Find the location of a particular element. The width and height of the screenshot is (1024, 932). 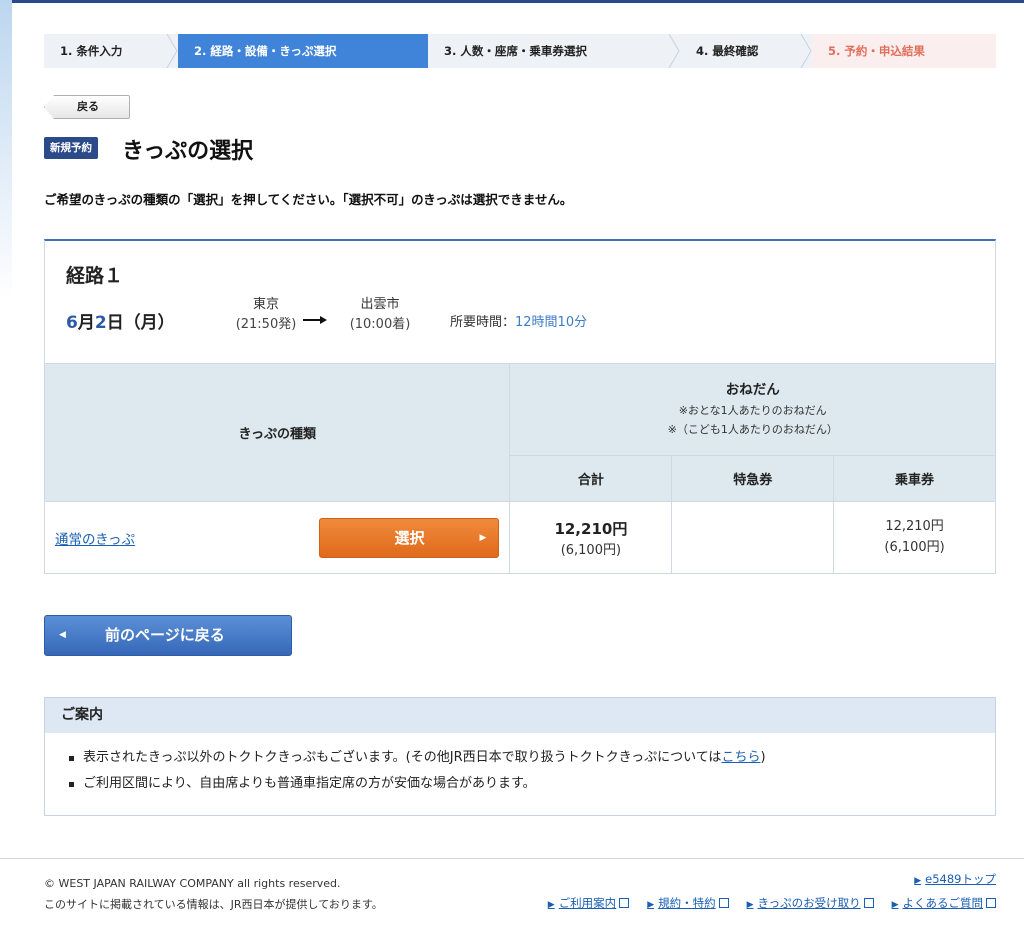

footer-link-guide: ▶ ご利用案内 is located at coordinates (588, 903).